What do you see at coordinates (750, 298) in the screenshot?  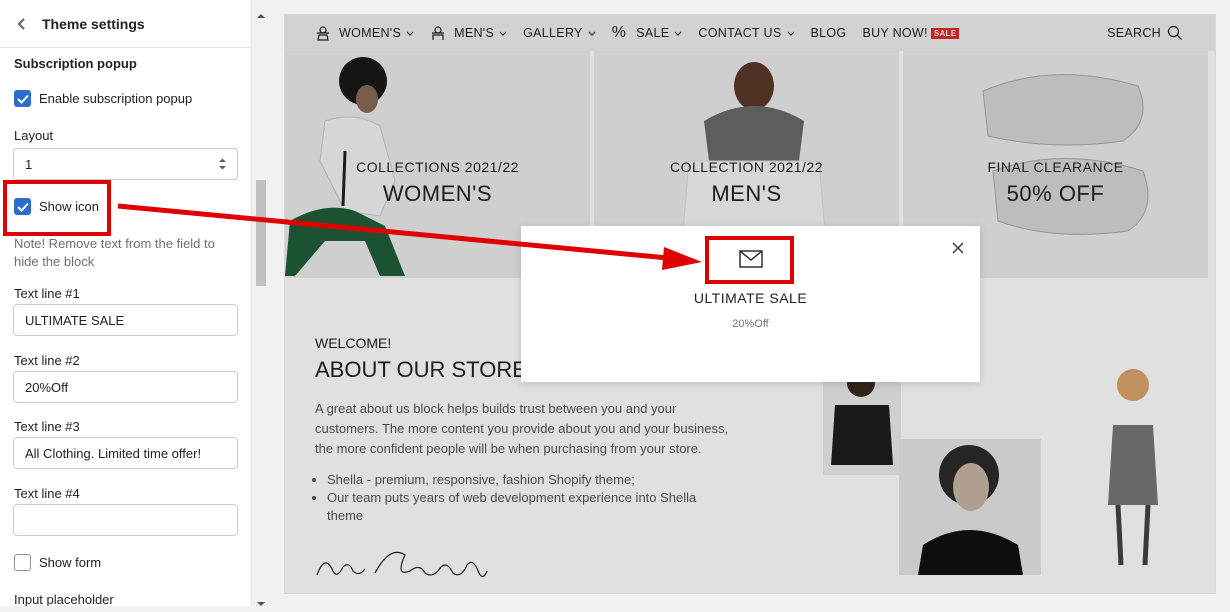 I see `popup-title: ULTIMATE SALE` at bounding box center [750, 298].